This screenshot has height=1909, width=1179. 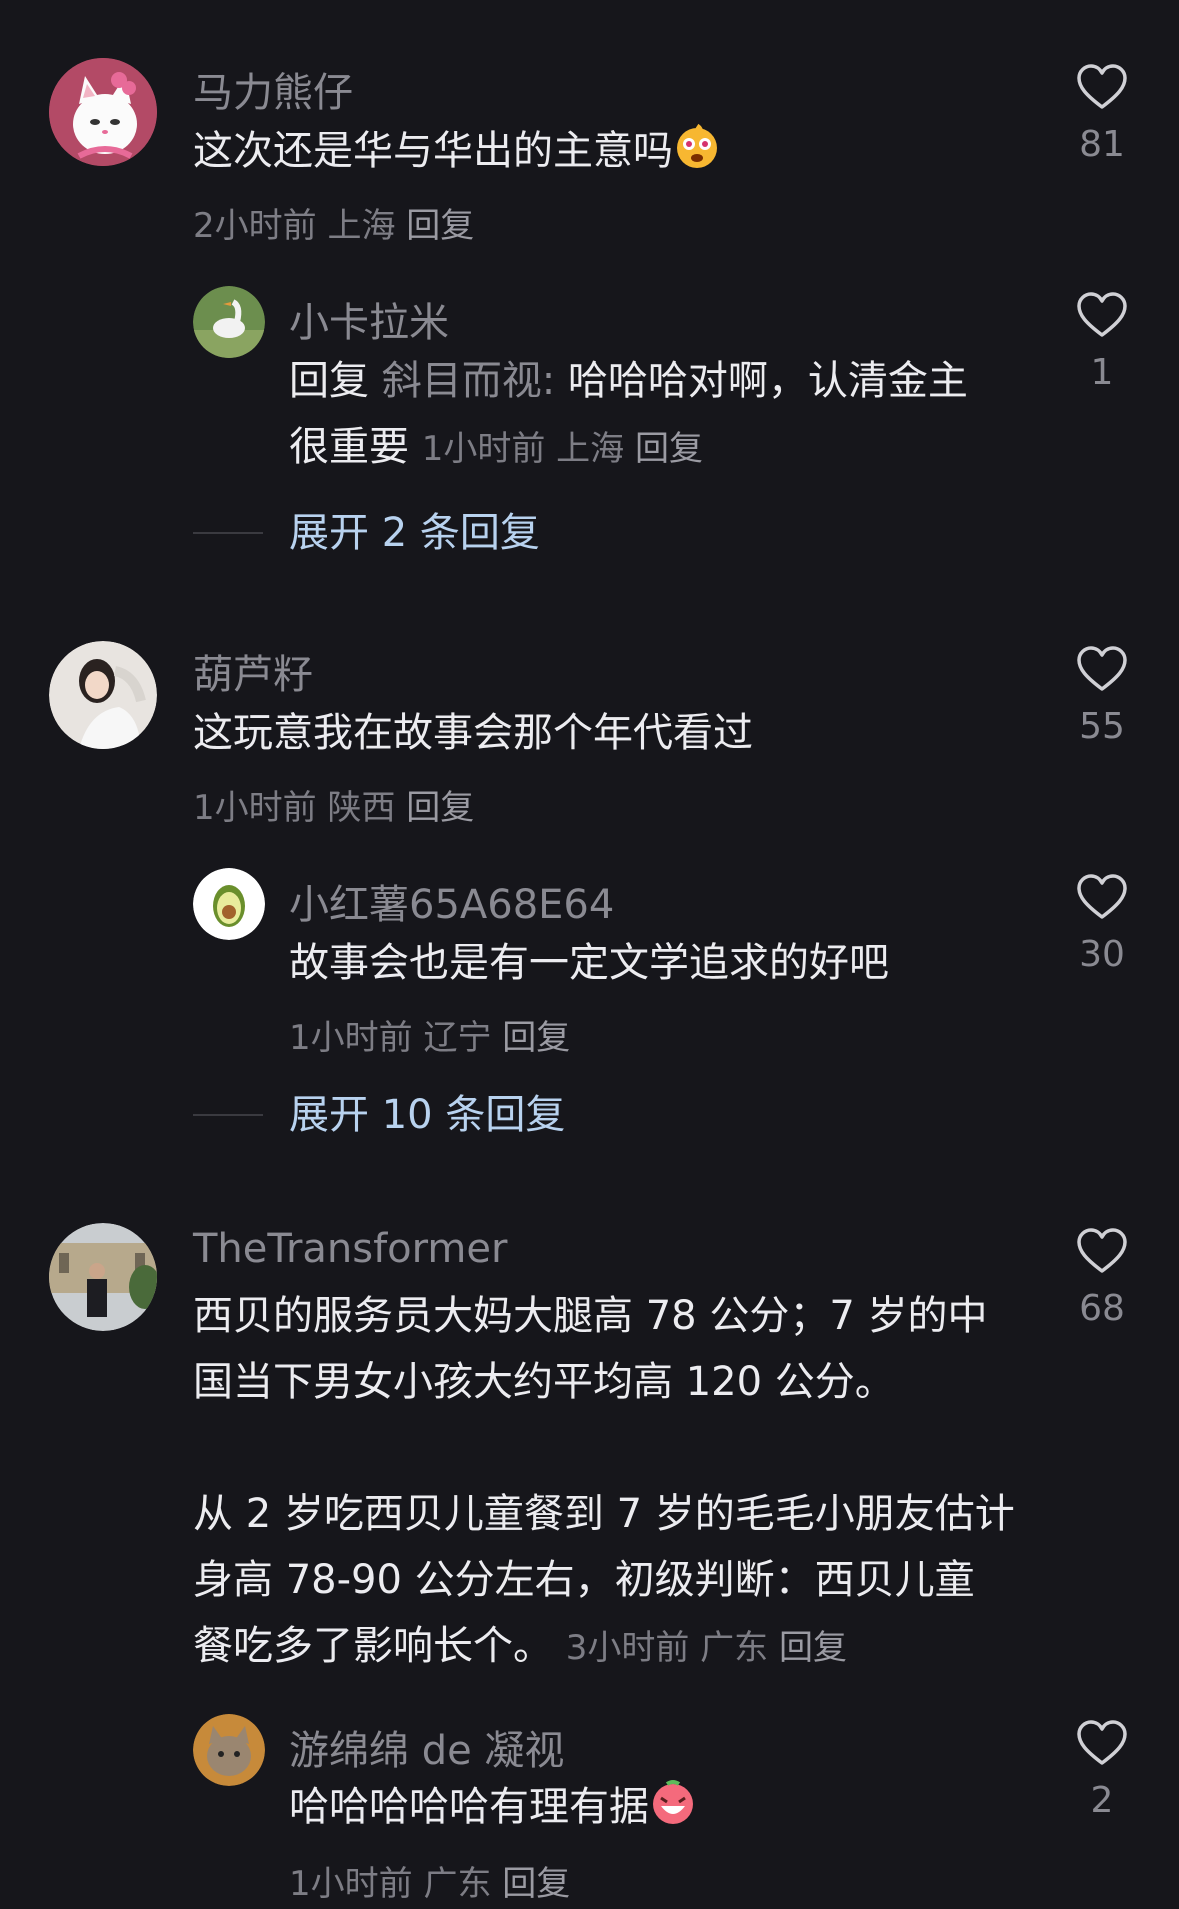 What do you see at coordinates (1102, 1308) in the screenshot?
I see `like-count: 68` at bounding box center [1102, 1308].